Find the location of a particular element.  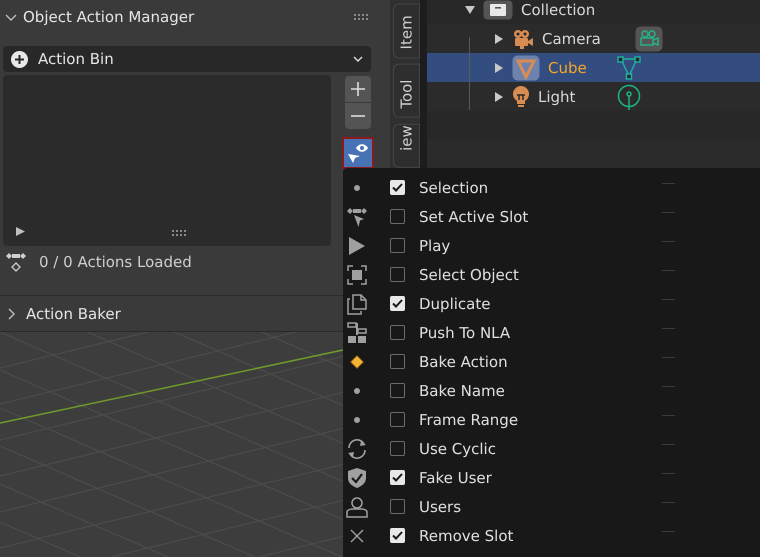

mesh-data-icon is located at coordinates (629, 68).